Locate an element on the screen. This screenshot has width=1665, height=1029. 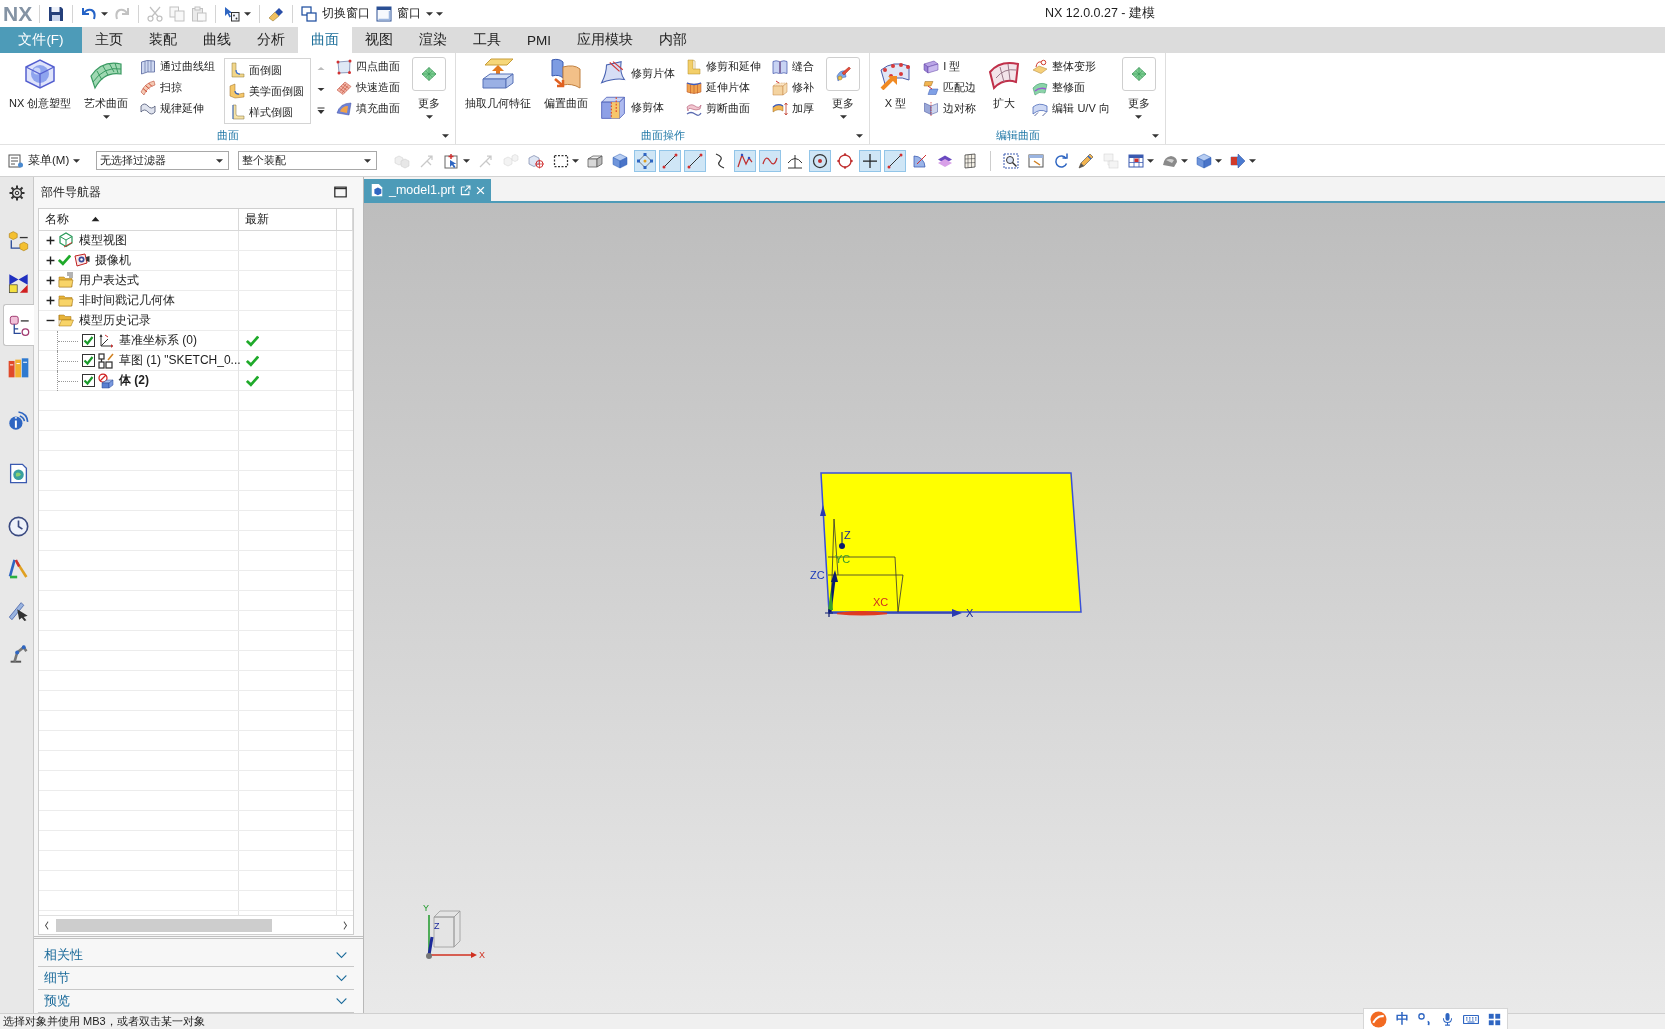
axis-label: XC is located at coordinates (881, 602).